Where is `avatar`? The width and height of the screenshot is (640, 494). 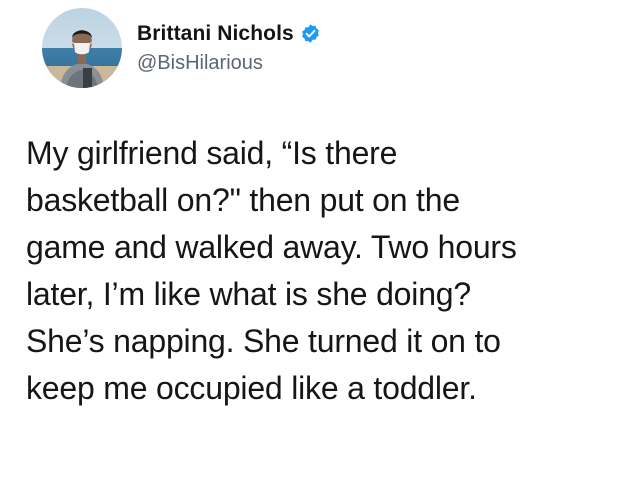
avatar is located at coordinates (82, 48).